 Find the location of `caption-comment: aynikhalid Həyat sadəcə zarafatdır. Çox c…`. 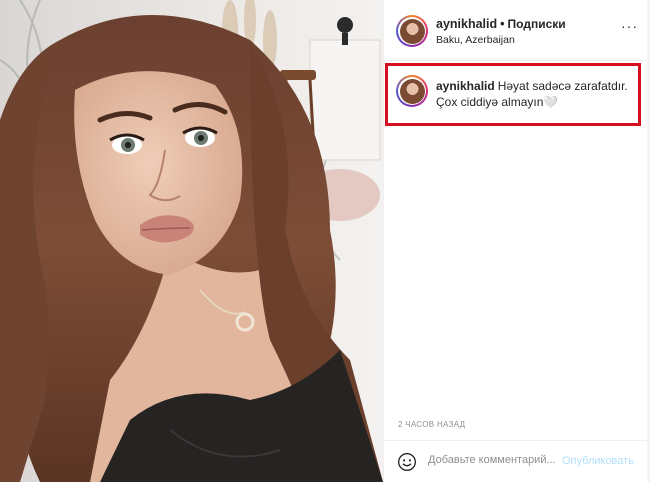

caption-comment: aynikhalid Həyat sadəcə zarafatdır. Çox c… is located at coordinates (517, 92).